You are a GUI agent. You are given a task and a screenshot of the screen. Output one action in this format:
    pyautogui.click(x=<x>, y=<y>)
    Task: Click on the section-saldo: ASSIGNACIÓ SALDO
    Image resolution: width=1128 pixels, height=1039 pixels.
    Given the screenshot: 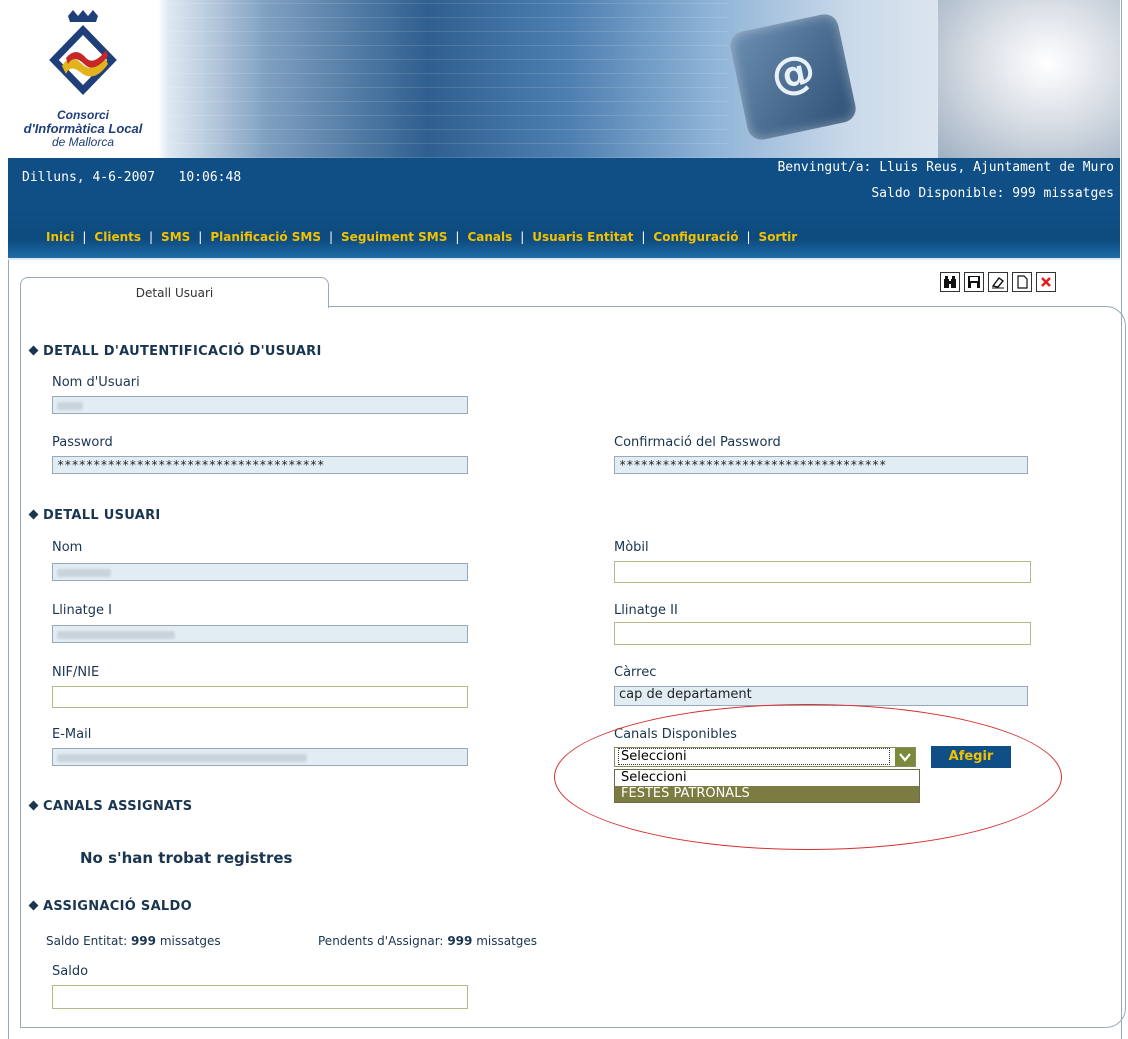 What is the action you would take?
    pyautogui.click(x=110, y=906)
    